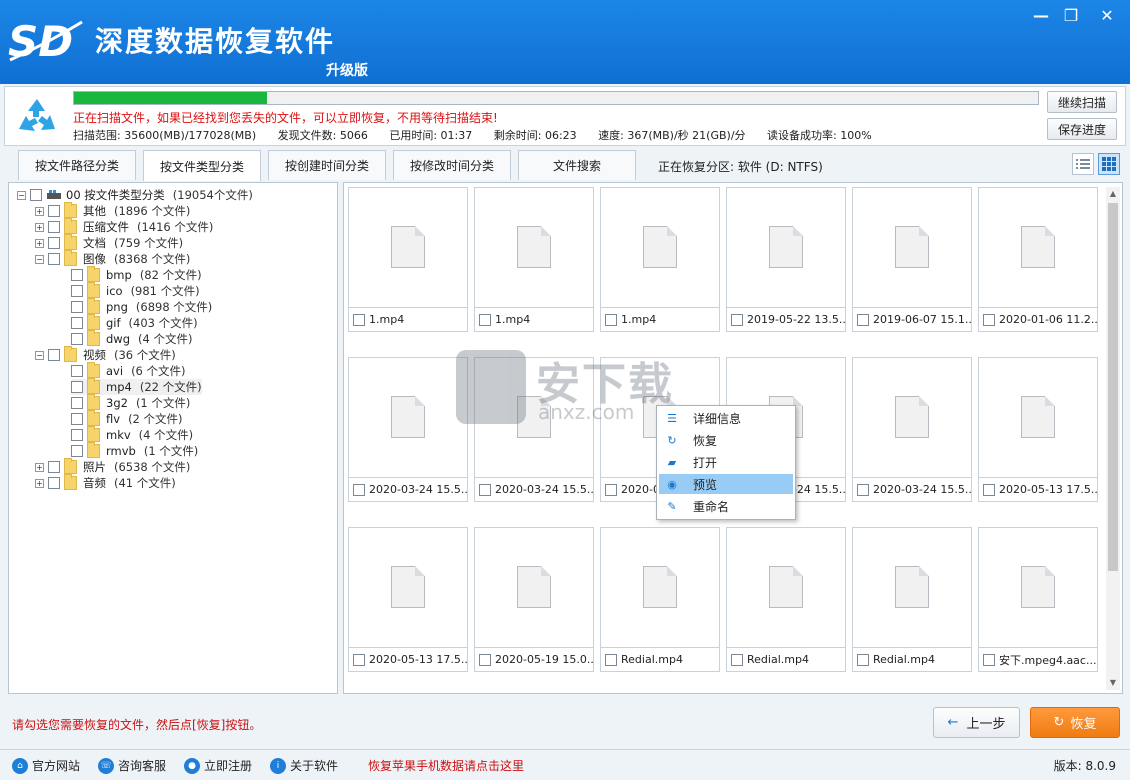  Describe the element at coordinates (1041, 15) in the screenshot. I see `minimize-button: —` at that location.